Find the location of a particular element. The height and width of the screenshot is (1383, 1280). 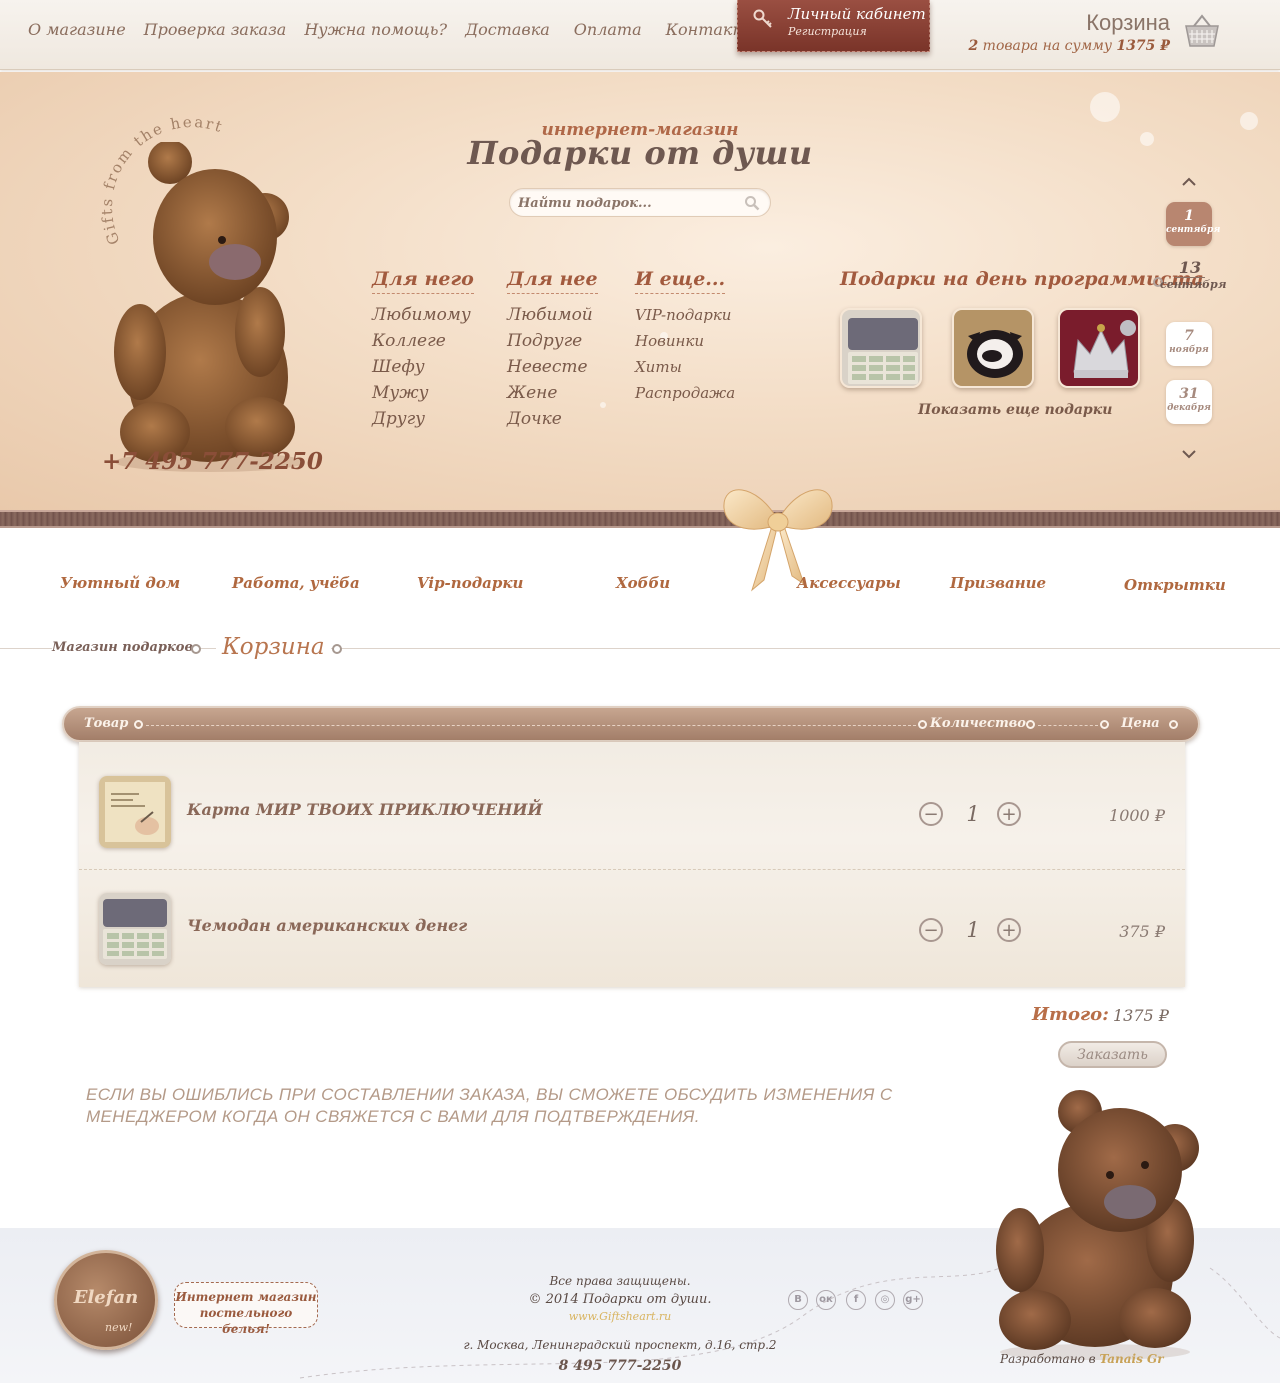

sparkle is located at coordinates (603, 405).